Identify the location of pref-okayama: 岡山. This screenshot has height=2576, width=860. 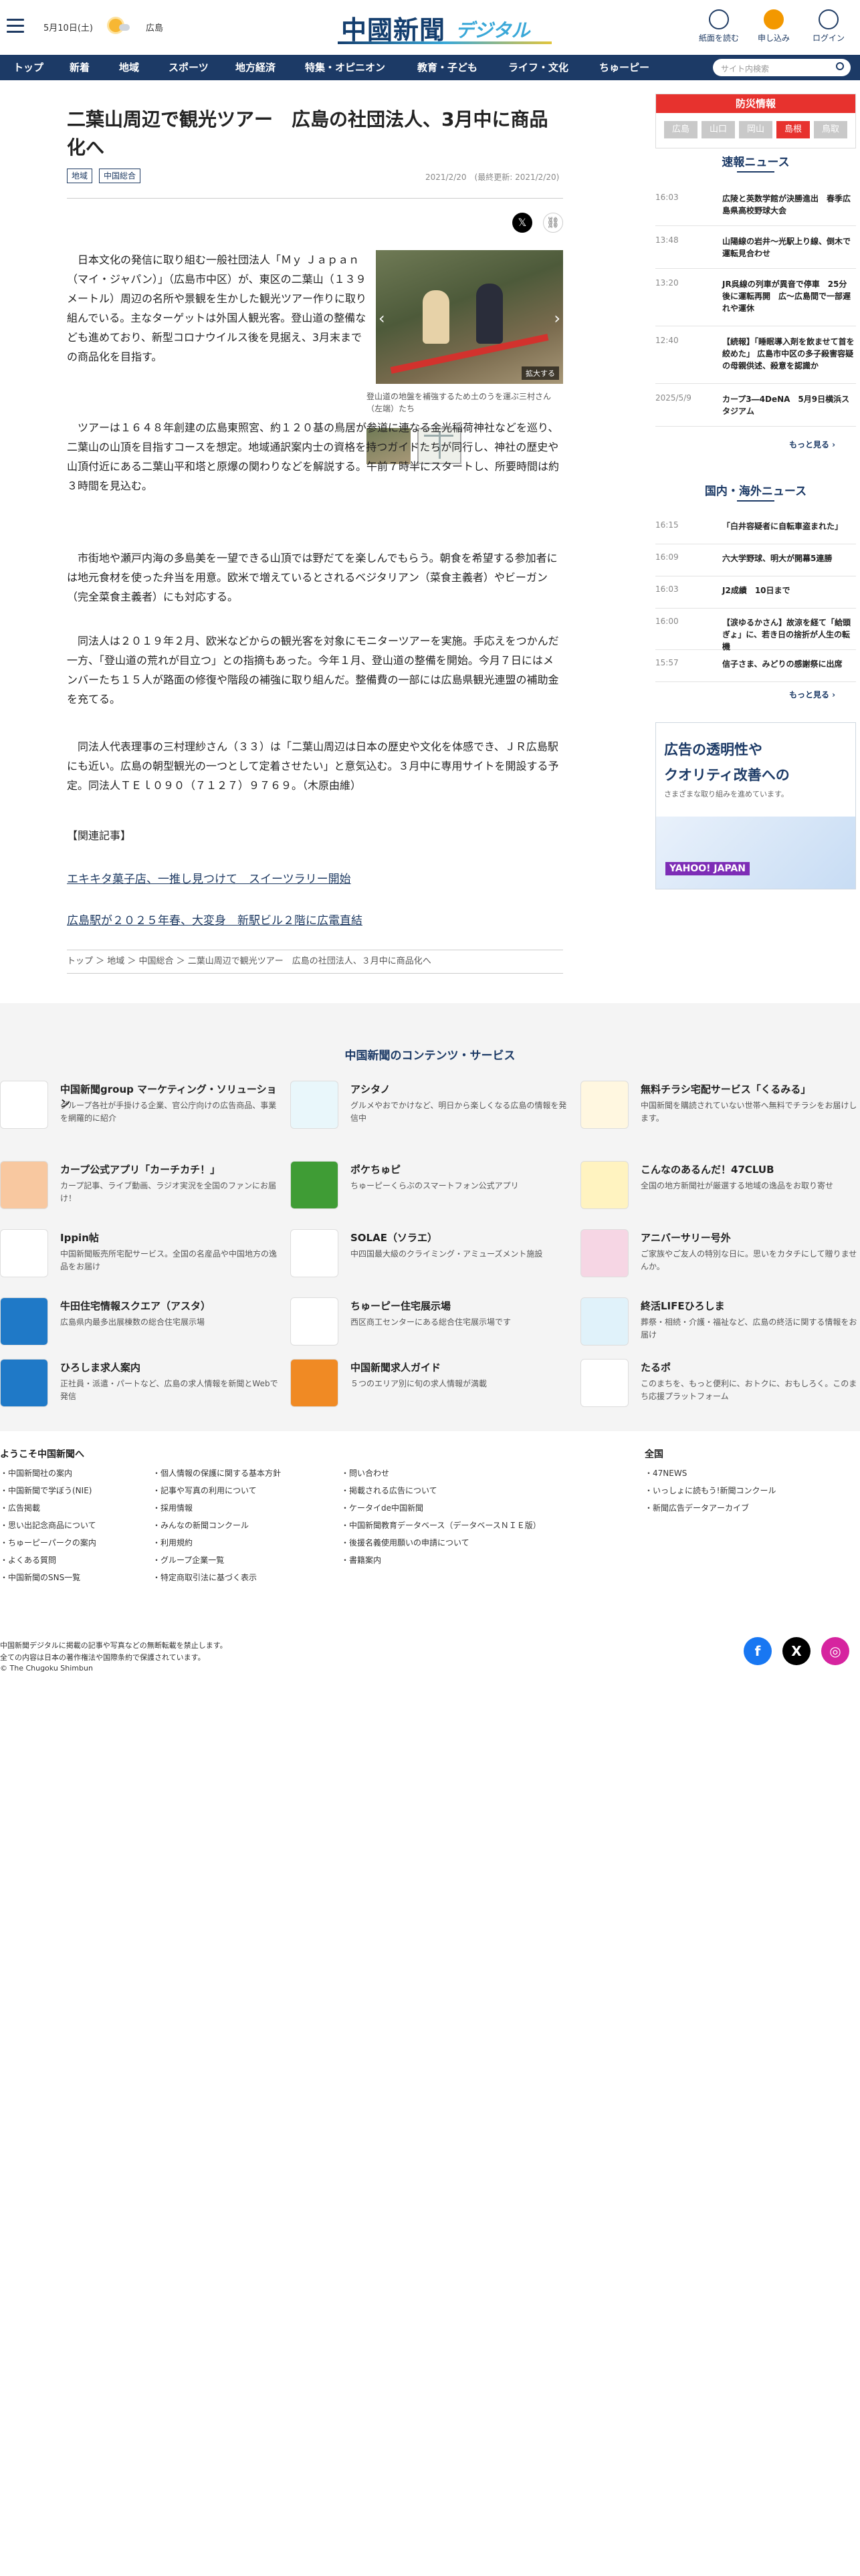
(755, 129).